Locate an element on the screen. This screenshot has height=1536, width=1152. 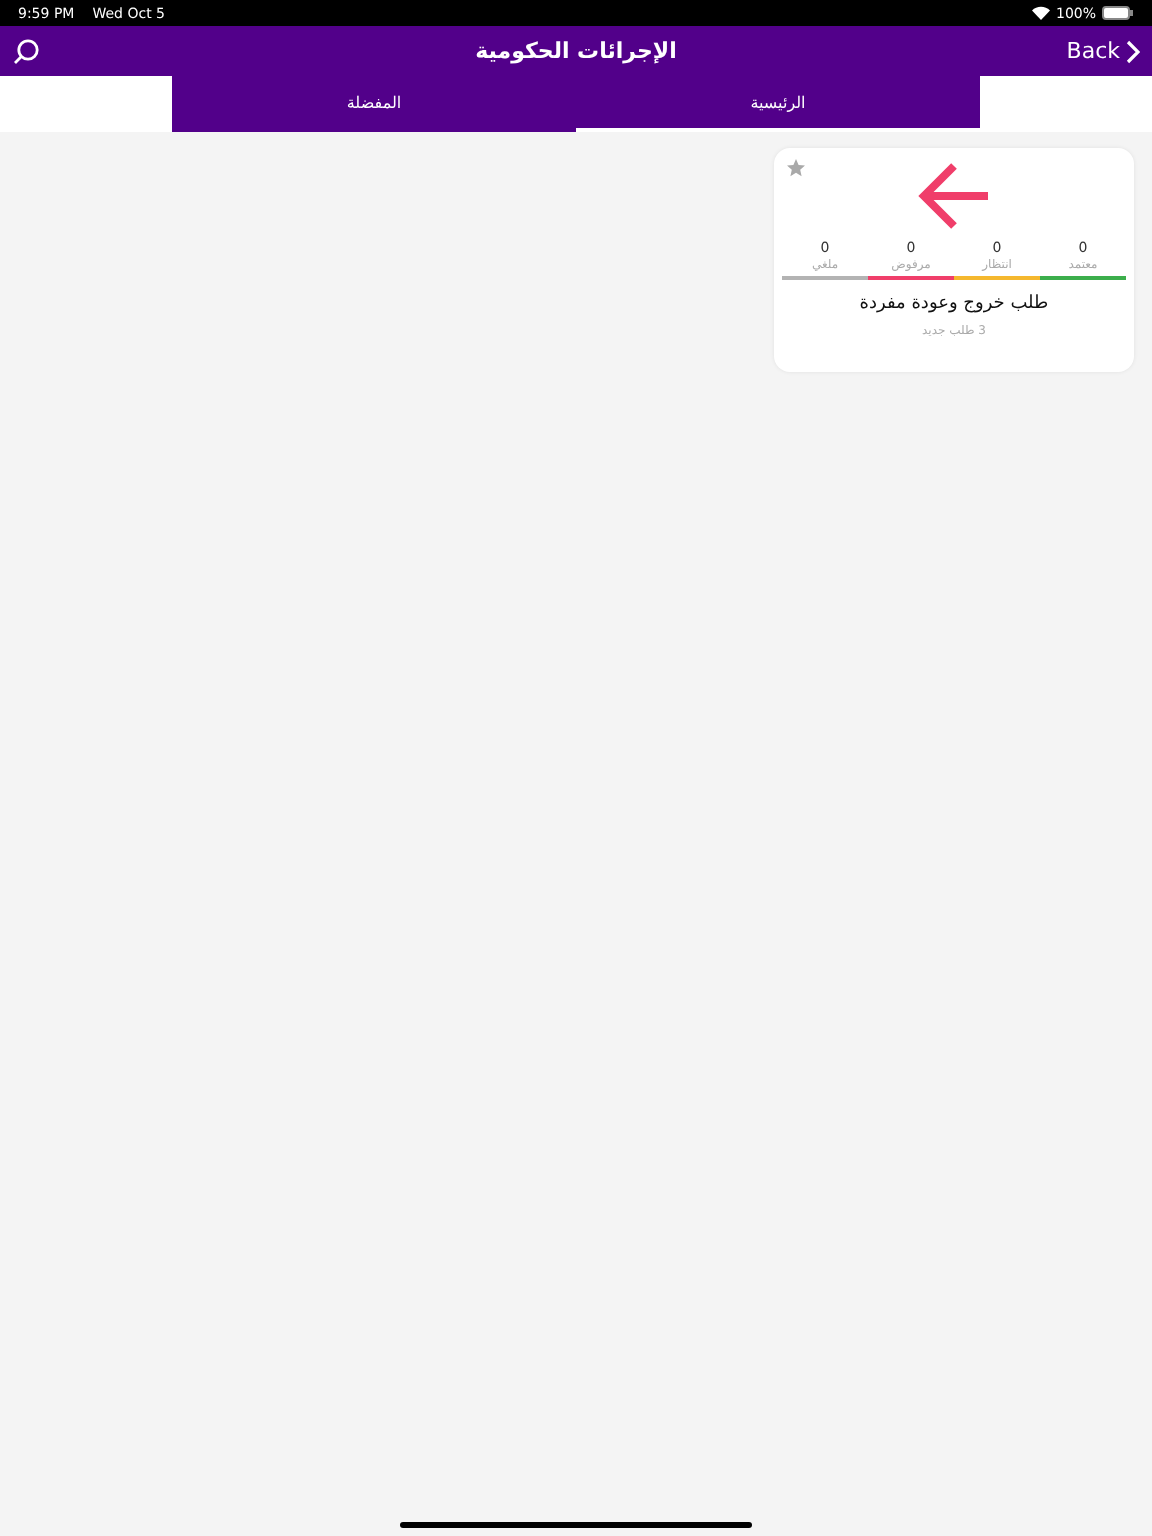
chevron-right-icon is located at coordinates (1133, 51).